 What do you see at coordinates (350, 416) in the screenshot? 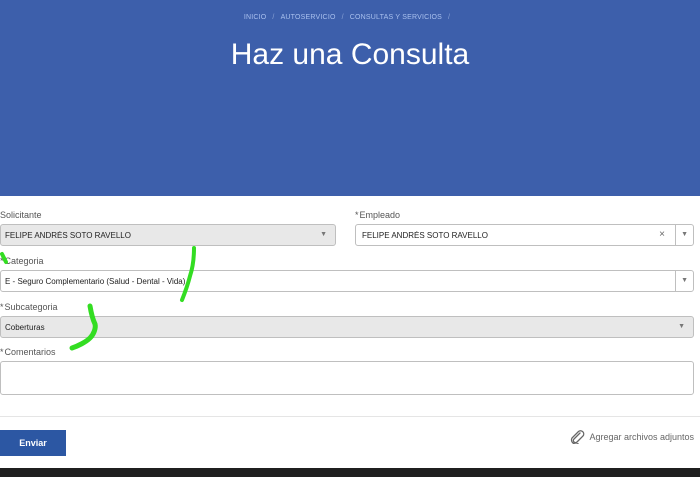
I see `form-divider` at bounding box center [350, 416].